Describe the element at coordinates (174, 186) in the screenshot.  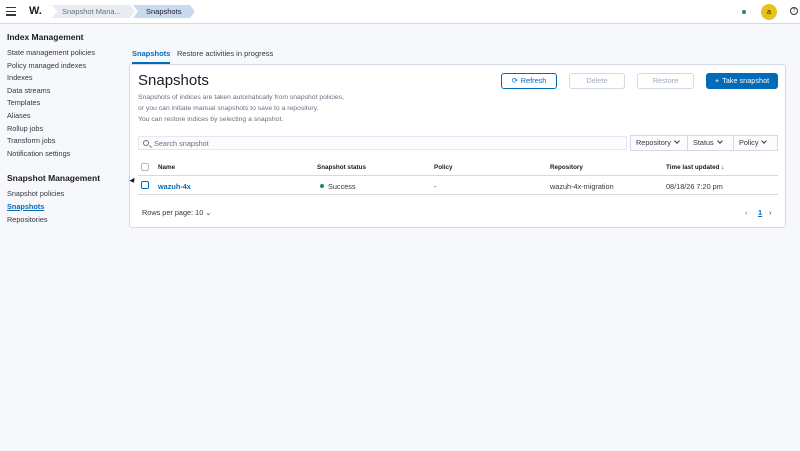
I see `snapshot-name-link: wazuh-4x` at that location.